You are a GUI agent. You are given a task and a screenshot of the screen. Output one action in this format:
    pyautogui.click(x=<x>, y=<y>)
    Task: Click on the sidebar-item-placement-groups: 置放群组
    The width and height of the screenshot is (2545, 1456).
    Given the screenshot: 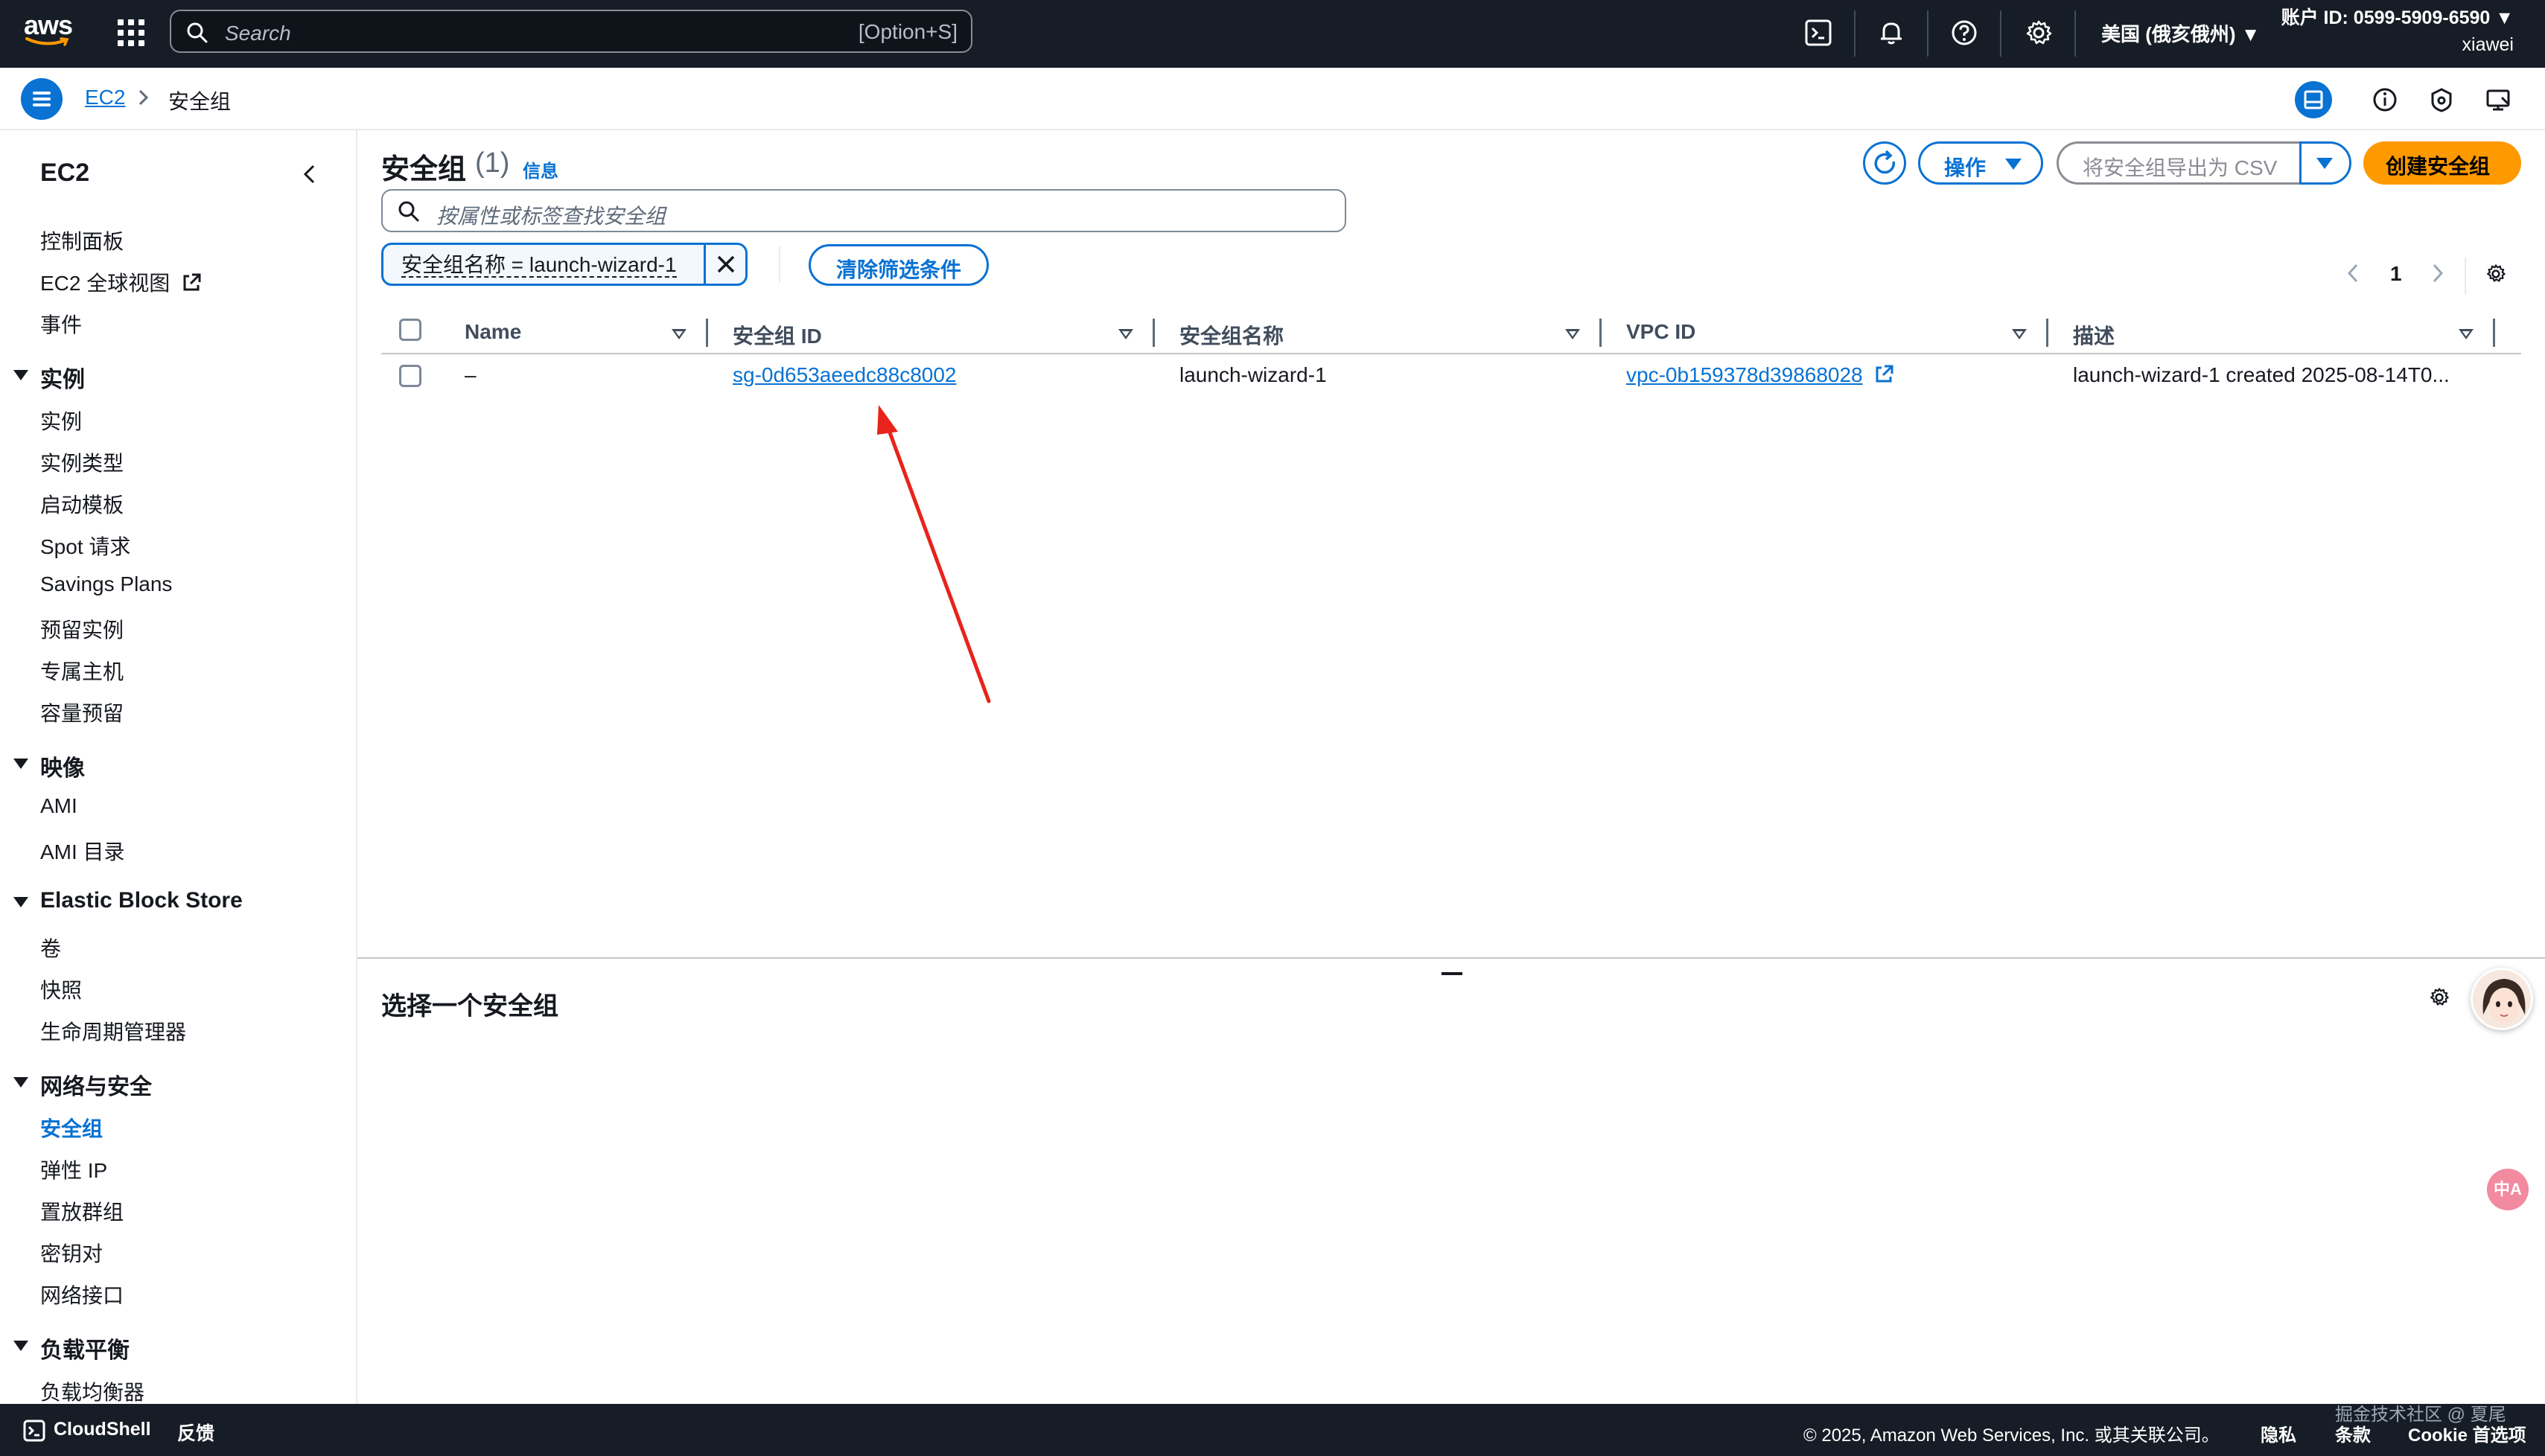 What is the action you would take?
    pyautogui.click(x=82, y=1211)
    